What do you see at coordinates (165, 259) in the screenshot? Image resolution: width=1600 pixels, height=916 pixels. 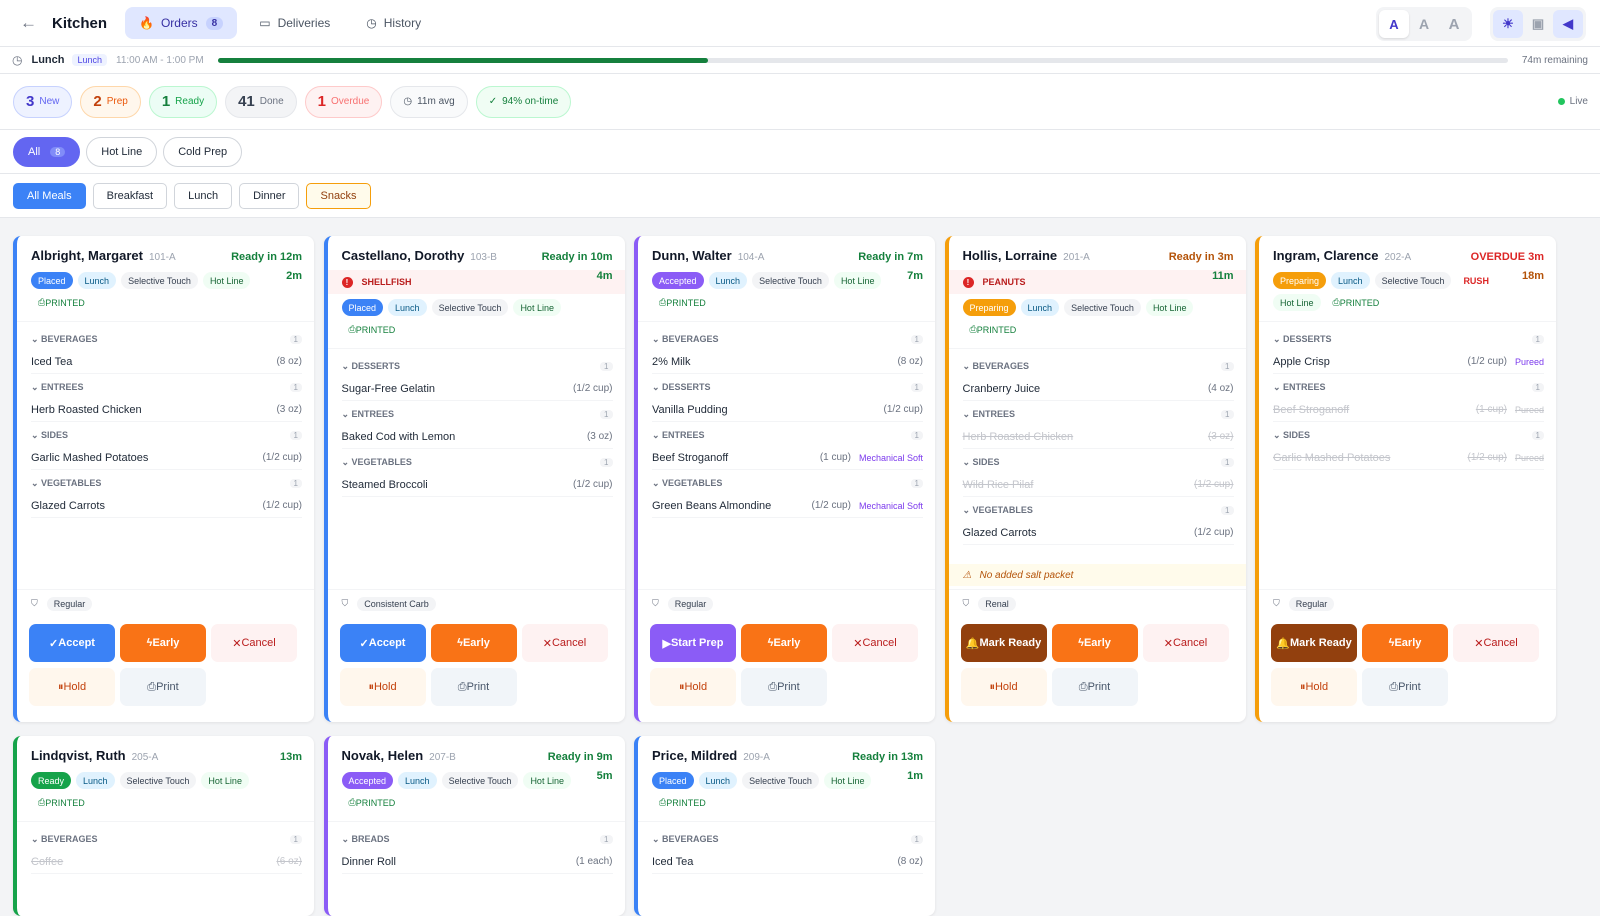 I see `order-card-header: Albright, Margaret 101-A Ready in 12m 2m` at bounding box center [165, 259].